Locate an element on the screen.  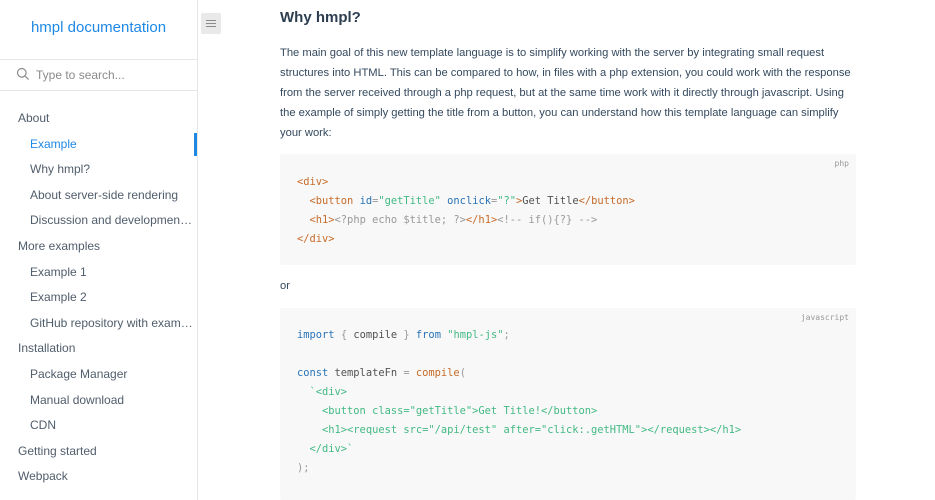
sidebar-item: Manual download is located at coordinates (98, 401).